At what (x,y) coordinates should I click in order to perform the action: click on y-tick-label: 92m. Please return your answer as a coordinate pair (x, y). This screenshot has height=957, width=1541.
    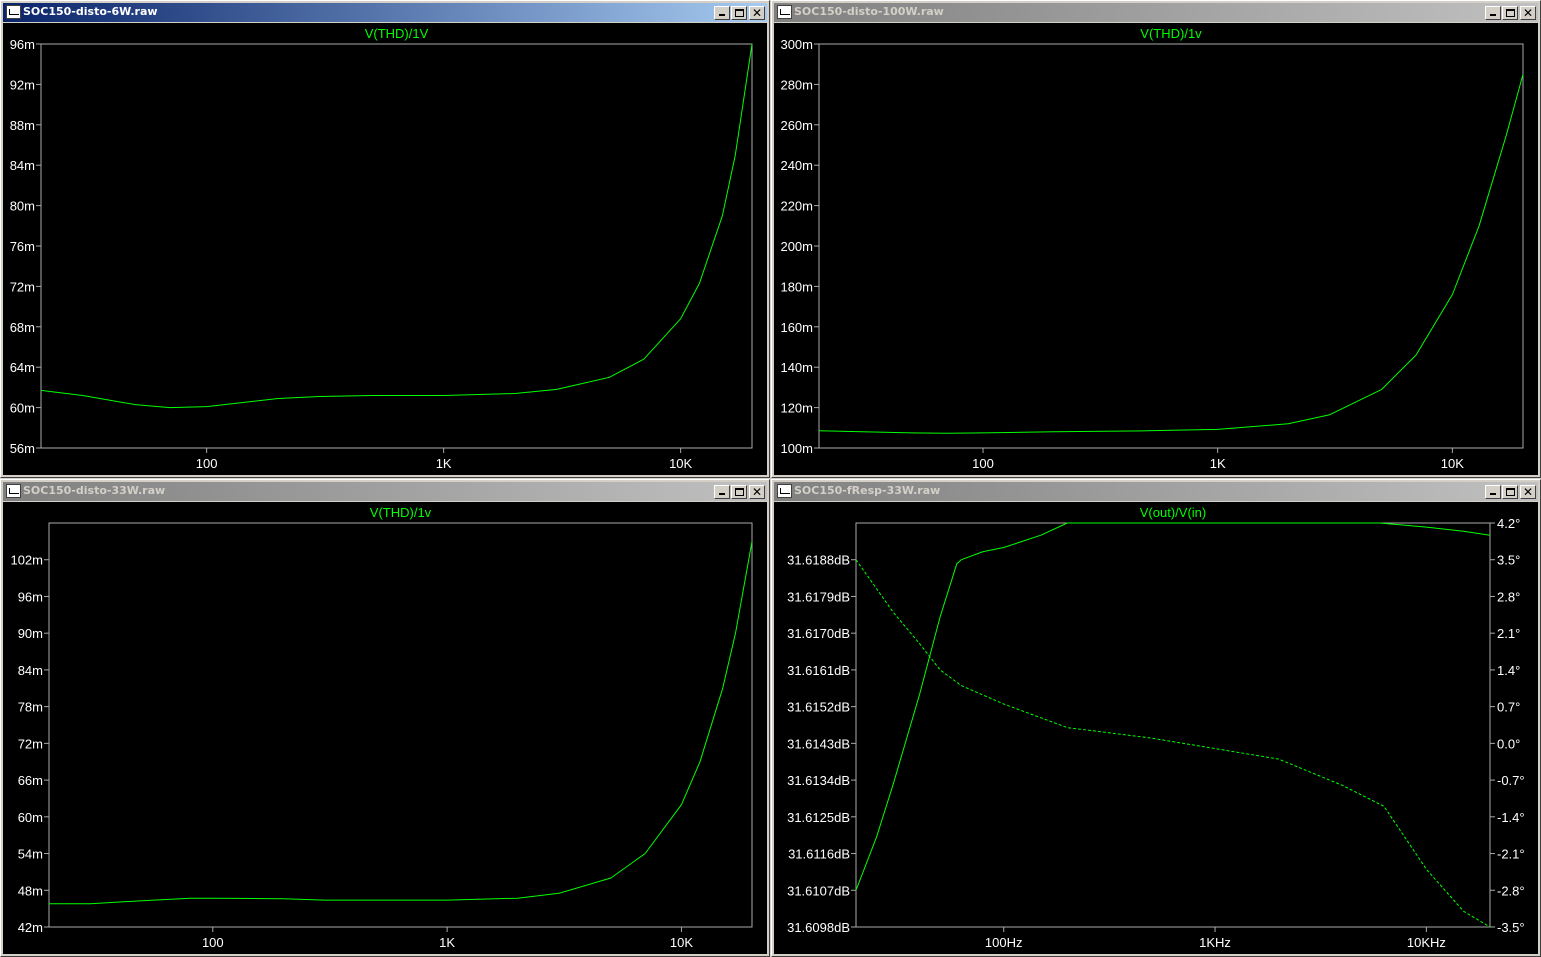
    Looking at the image, I should click on (22, 84).